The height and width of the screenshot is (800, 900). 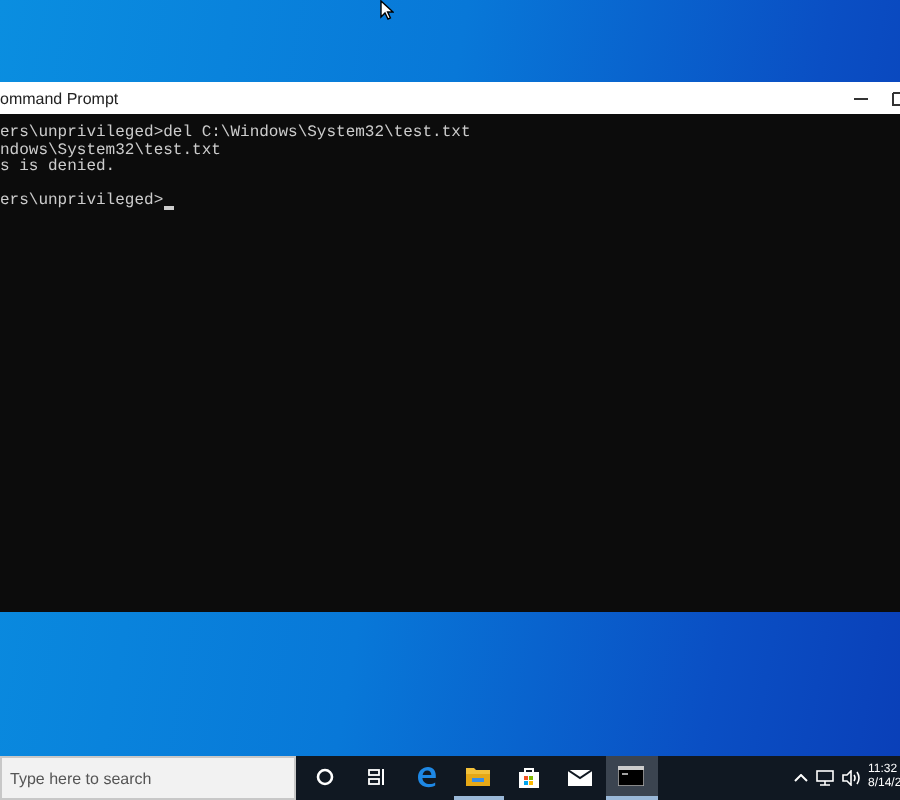 I want to click on folder-icon, so click(x=478, y=776).